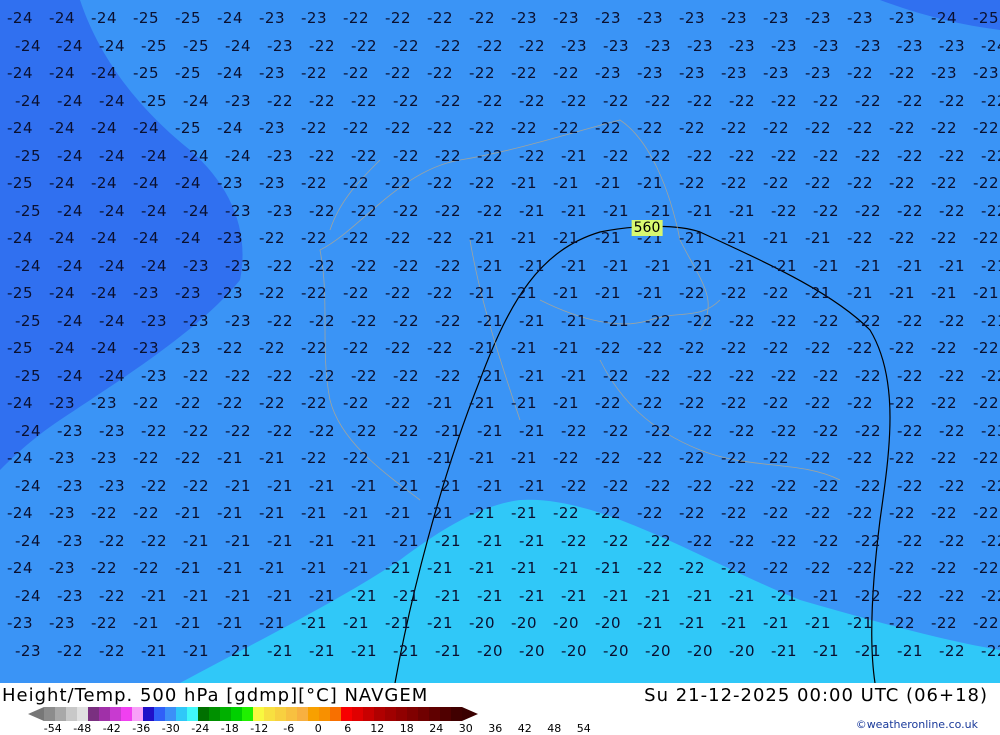  I want to click on colorbar-tick-label: 18, so click(406, 728).